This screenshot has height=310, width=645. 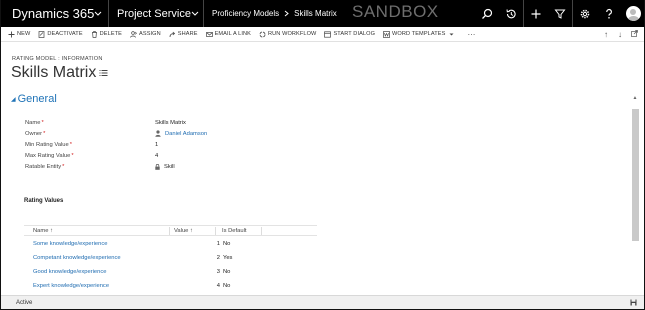 What do you see at coordinates (90, 167) in the screenshot?
I see `field-label: Ratable Entity*` at bounding box center [90, 167].